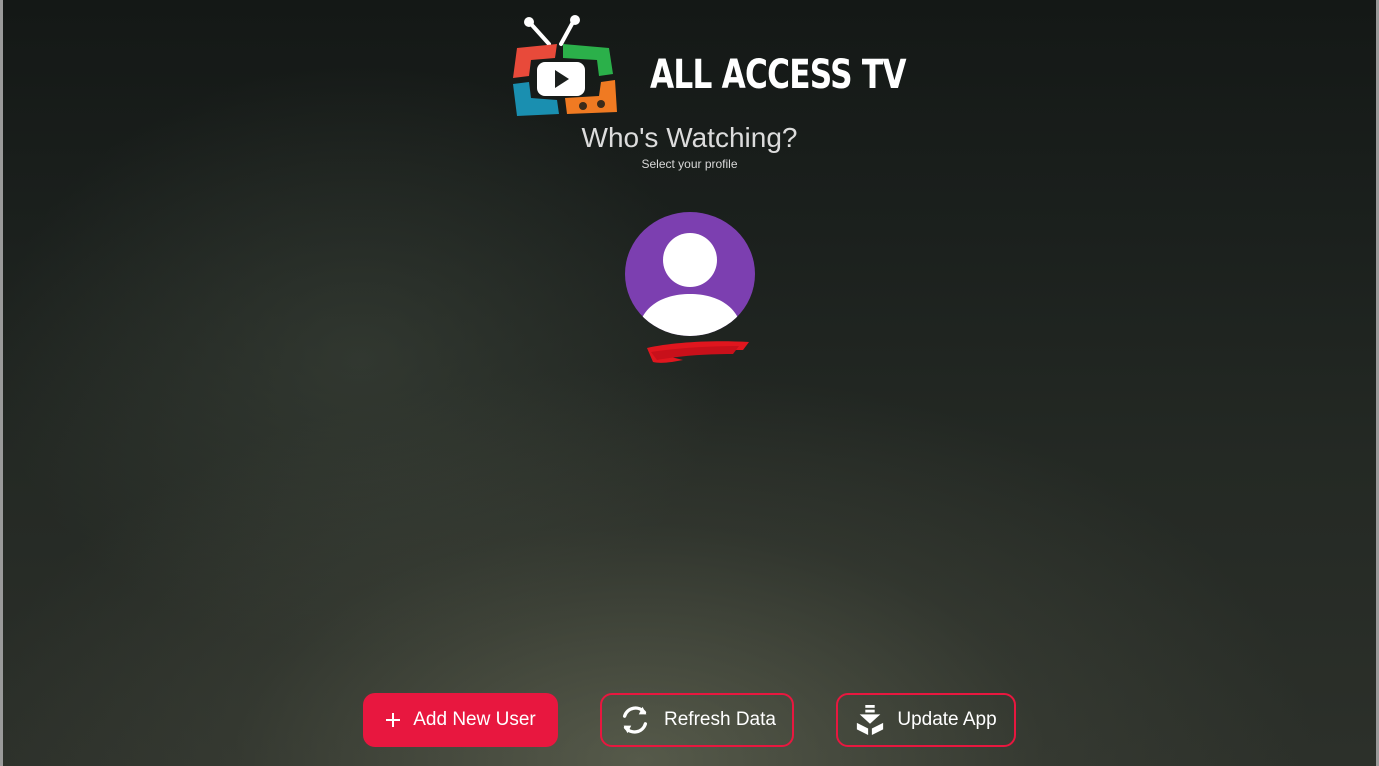  I want to click on refresh-icon, so click(635, 720).